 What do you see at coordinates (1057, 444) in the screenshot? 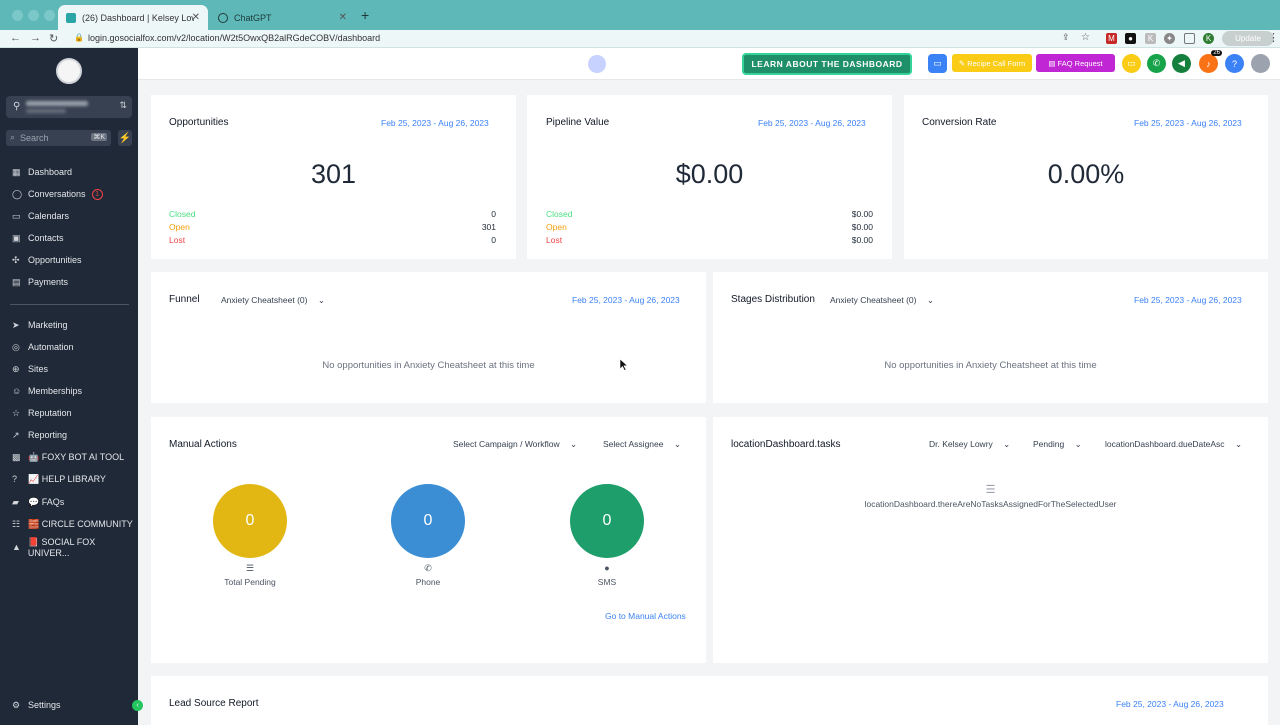
I see `task-status-select: Pending ⌄` at bounding box center [1057, 444].